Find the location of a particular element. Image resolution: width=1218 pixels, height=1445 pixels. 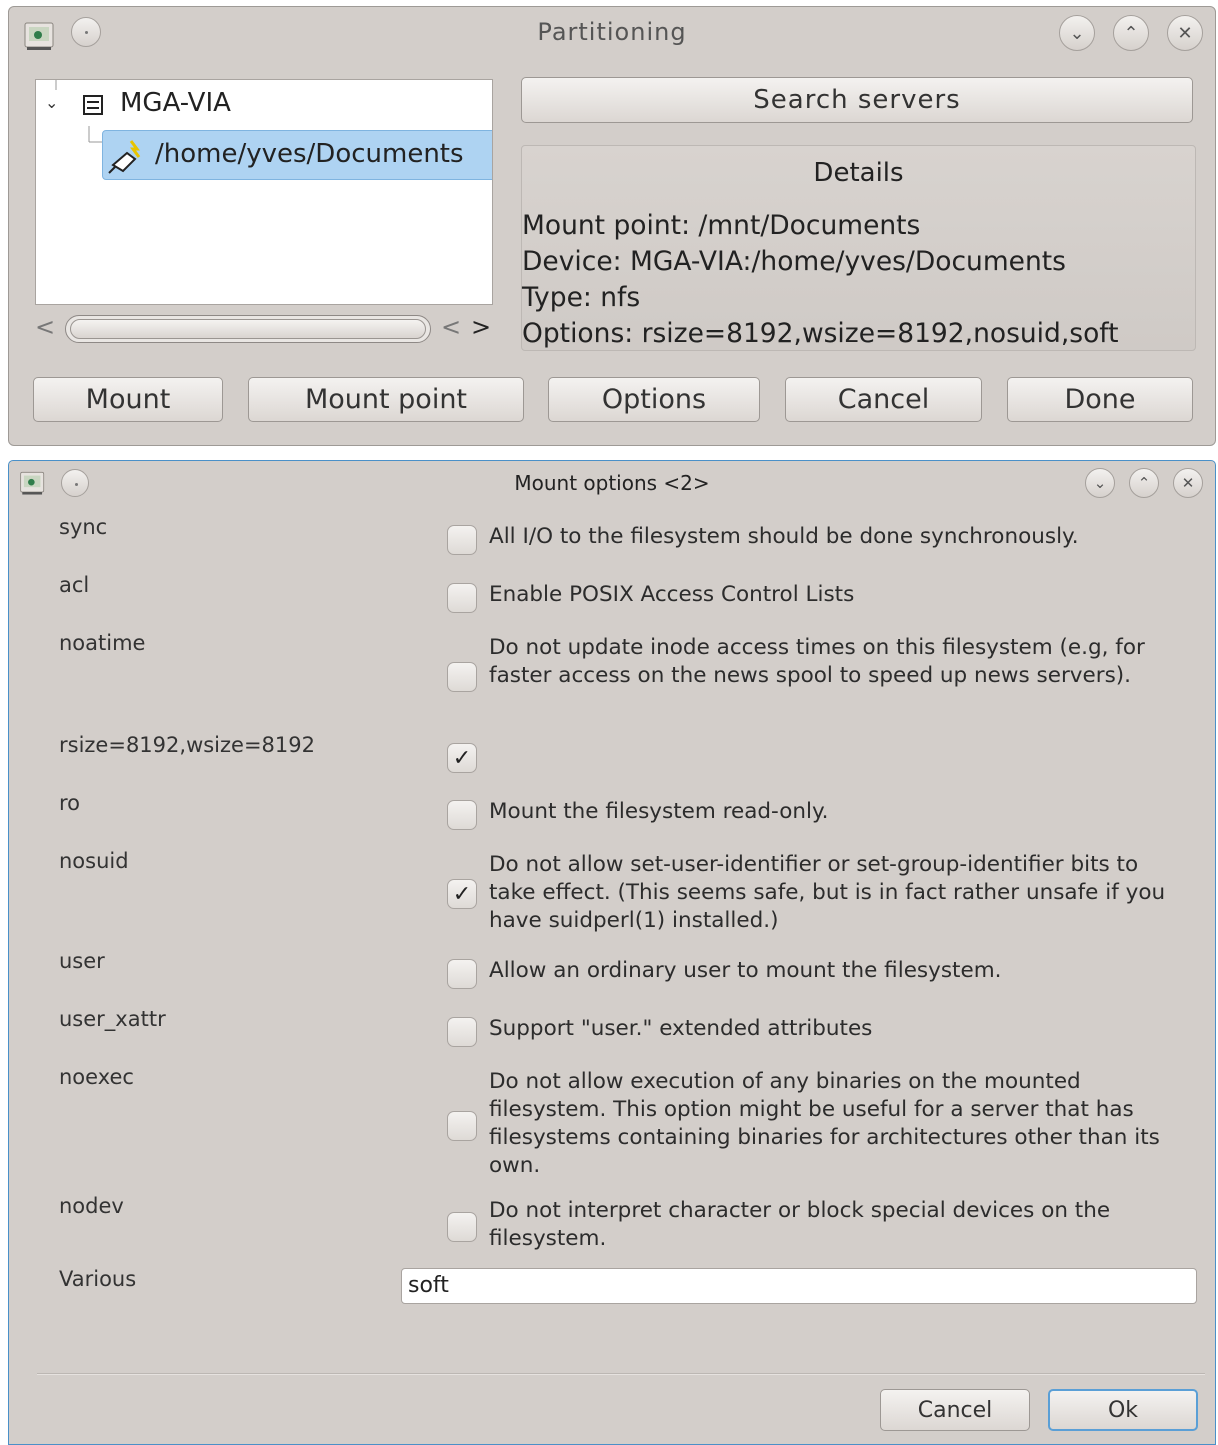

option-name: noatime is located at coordinates (102, 643).